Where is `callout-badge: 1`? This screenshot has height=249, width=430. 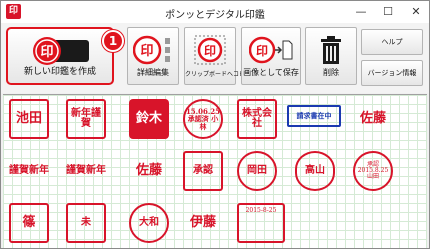 callout-badge: 1 is located at coordinates (113, 41).